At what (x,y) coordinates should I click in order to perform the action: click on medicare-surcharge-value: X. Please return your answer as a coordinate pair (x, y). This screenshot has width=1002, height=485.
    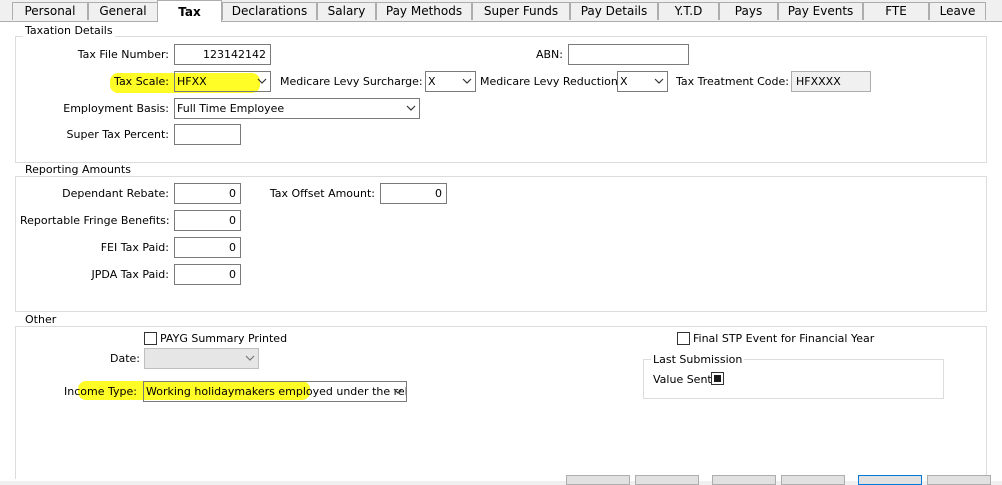
    Looking at the image, I should click on (432, 81).